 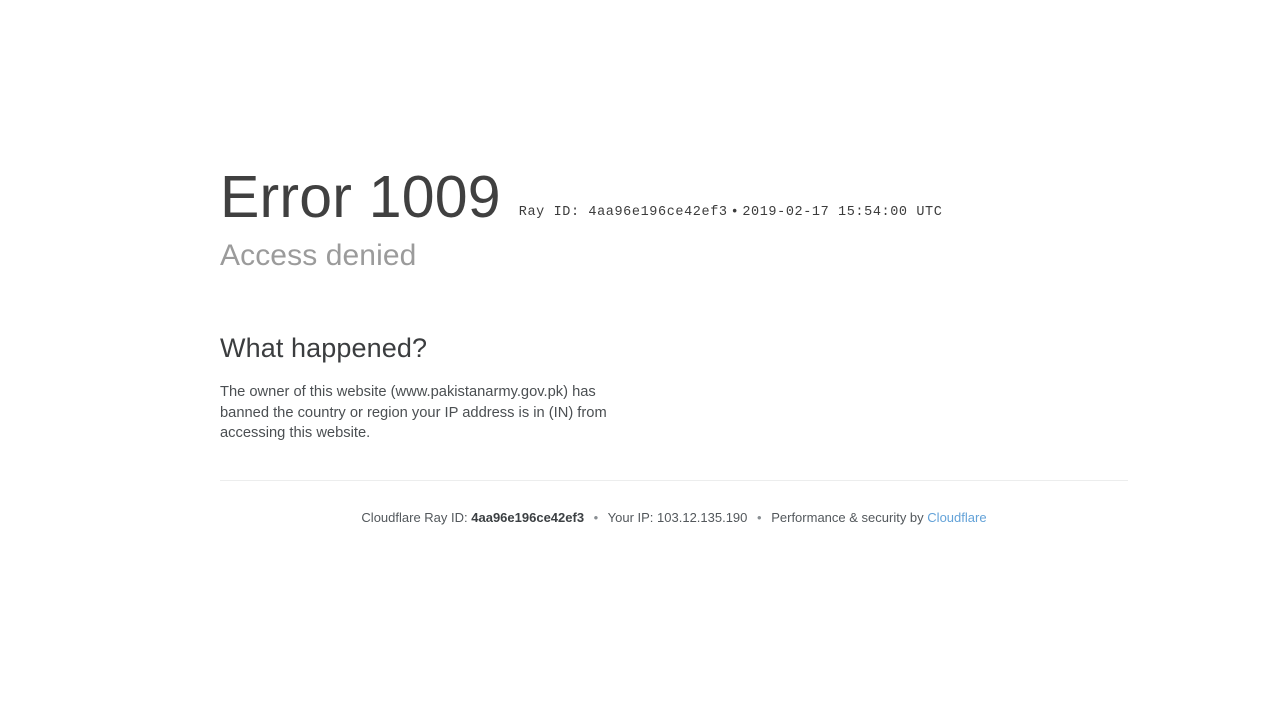 What do you see at coordinates (528, 517) in the screenshot?
I see `footer-ray-id-value: 4aa96e196ce42ef3` at bounding box center [528, 517].